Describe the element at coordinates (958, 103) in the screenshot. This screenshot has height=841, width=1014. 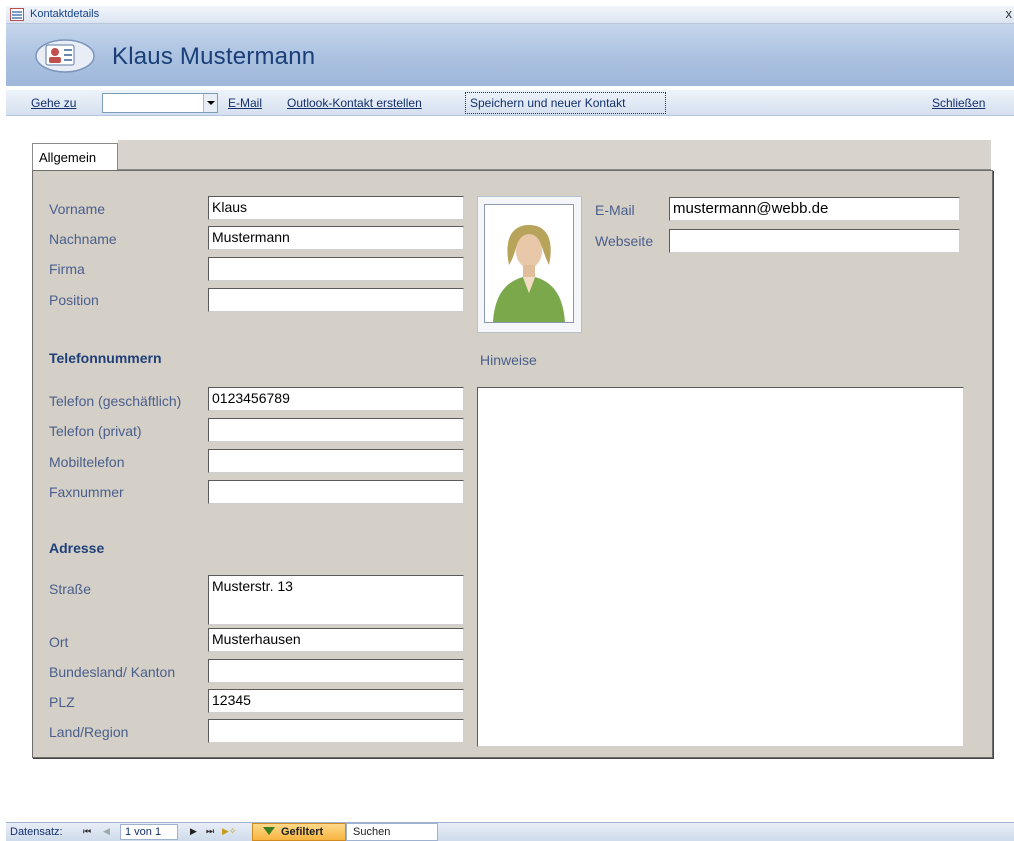
I see `close-button: Schließen` at that location.